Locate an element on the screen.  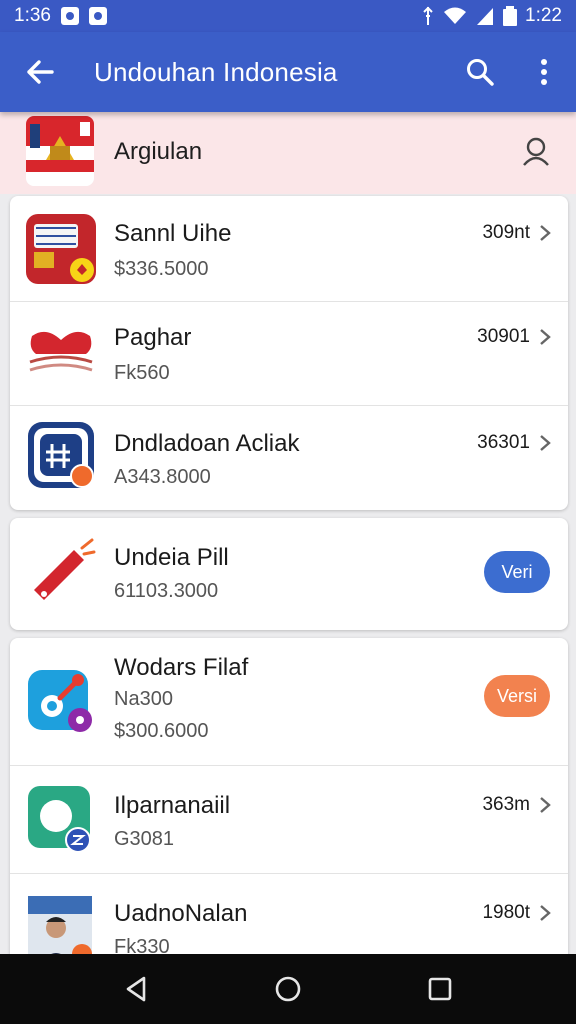
arrow-left-icon is located at coordinates (40, 72).